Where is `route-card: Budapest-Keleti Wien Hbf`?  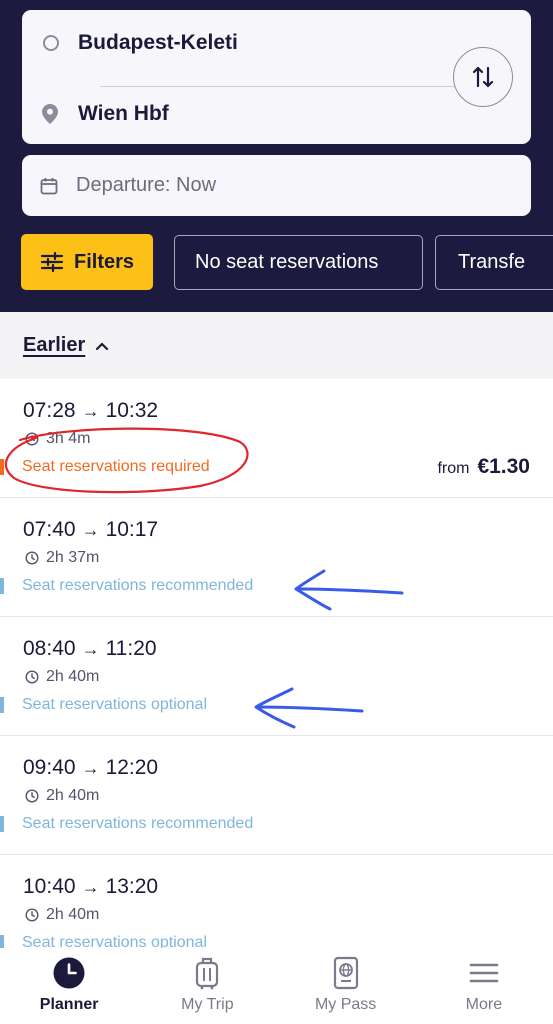 route-card: Budapest-Keleti Wien Hbf is located at coordinates (276, 77).